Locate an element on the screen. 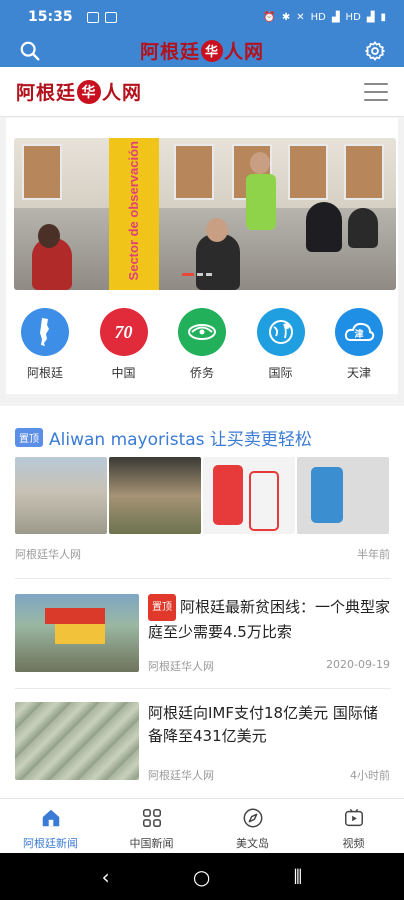 The image size is (404, 900). category-row: 阿根廷 70 中国 侨务 国际 津 天津 is located at coordinates (202, 344).